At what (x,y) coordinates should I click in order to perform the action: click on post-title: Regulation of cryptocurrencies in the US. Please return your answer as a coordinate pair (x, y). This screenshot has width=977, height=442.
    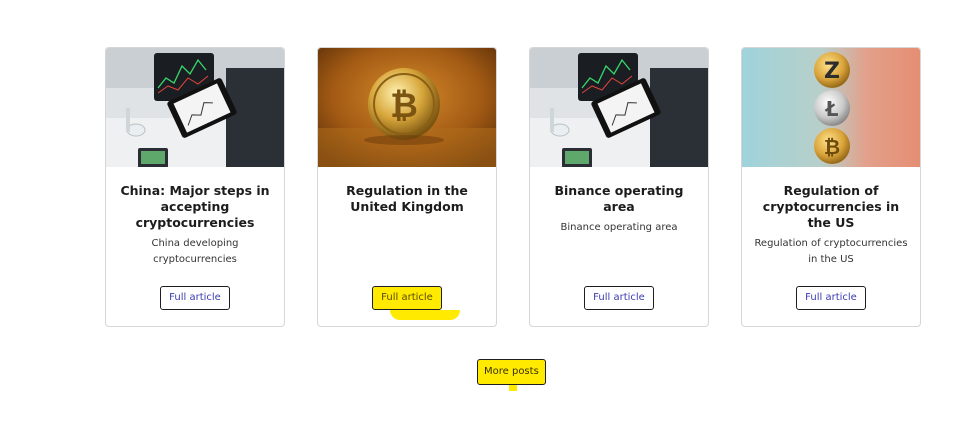
    Looking at the image, I should click on (831, 207).